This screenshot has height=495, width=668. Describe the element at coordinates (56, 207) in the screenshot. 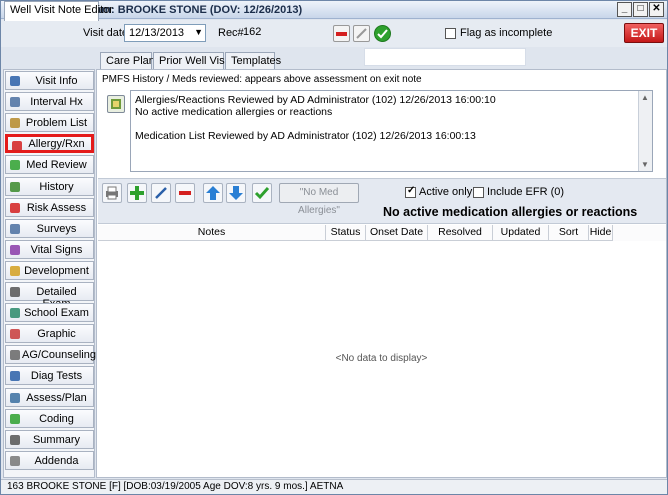

I see `sidebar-item-label: Risk Assess` at that location.